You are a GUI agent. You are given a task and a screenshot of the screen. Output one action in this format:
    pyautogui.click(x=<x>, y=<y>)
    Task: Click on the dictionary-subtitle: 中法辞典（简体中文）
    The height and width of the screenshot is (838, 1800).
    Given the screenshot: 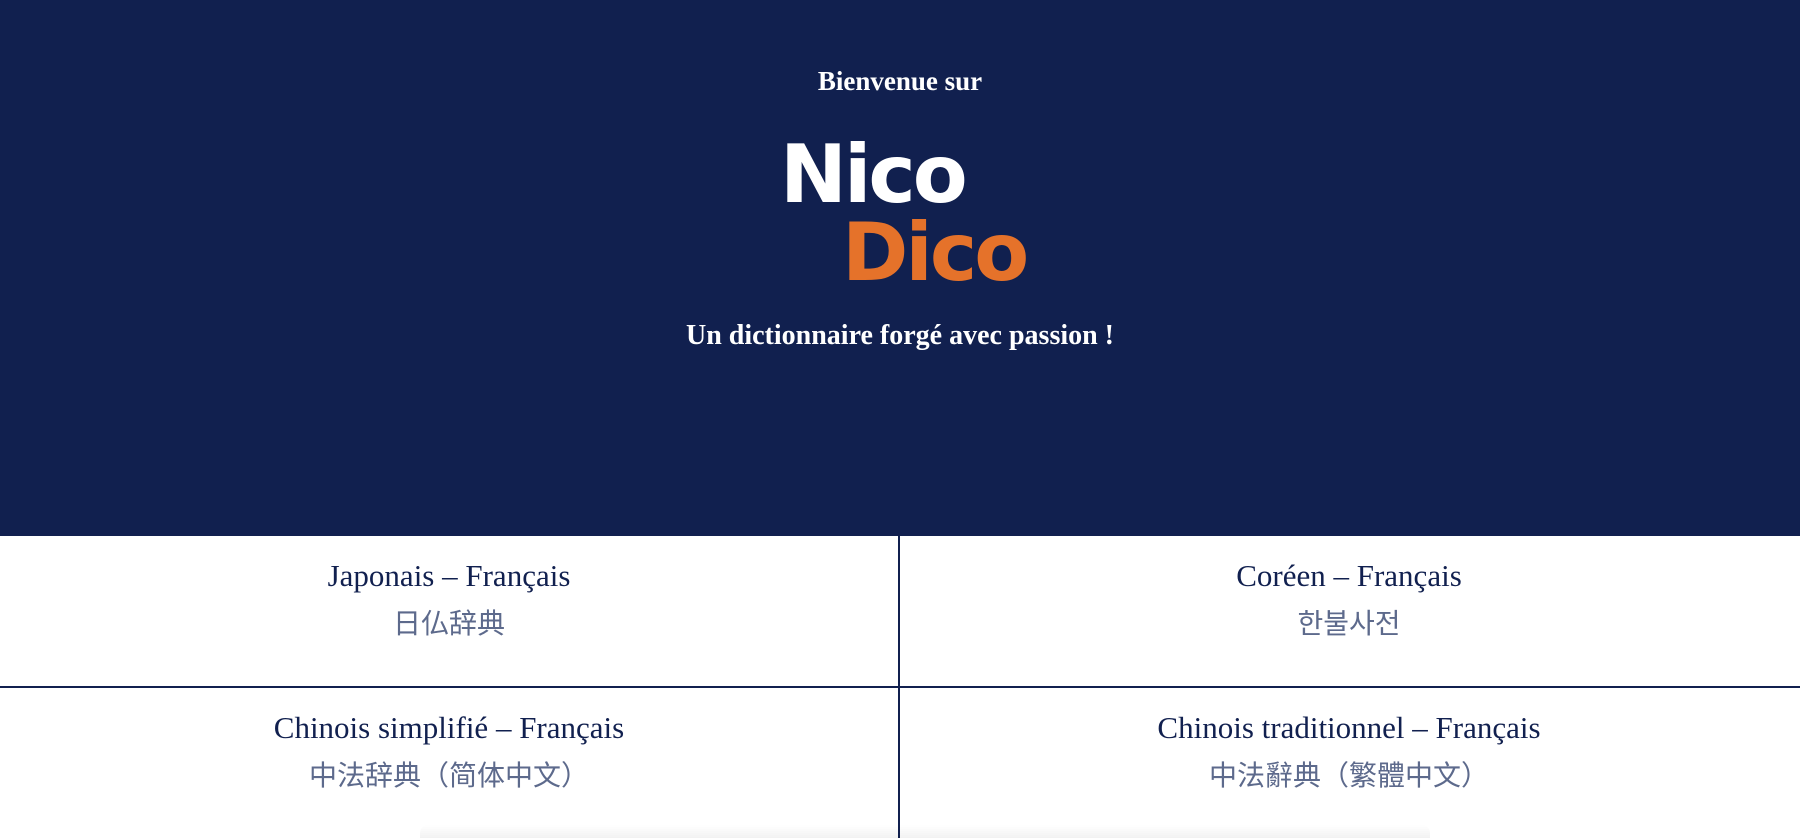 What is the action you would take?
    pyautogui.click(x=448, y=775)
    